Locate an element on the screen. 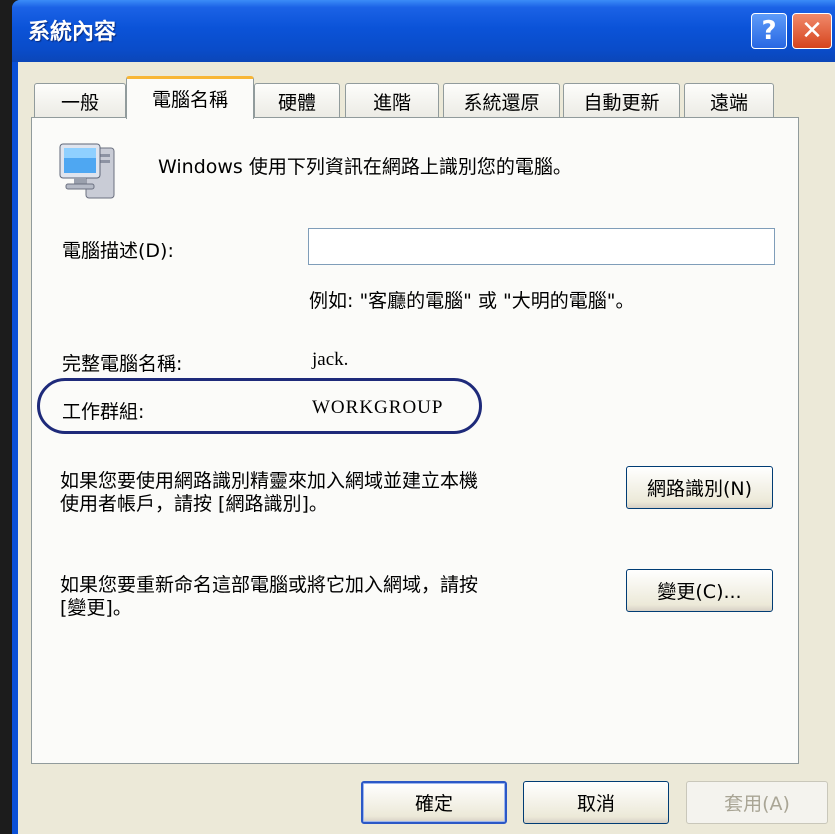 The image size is (835, 834). network-id-button: 網路識別(N) is located at coordinates (699, 487).